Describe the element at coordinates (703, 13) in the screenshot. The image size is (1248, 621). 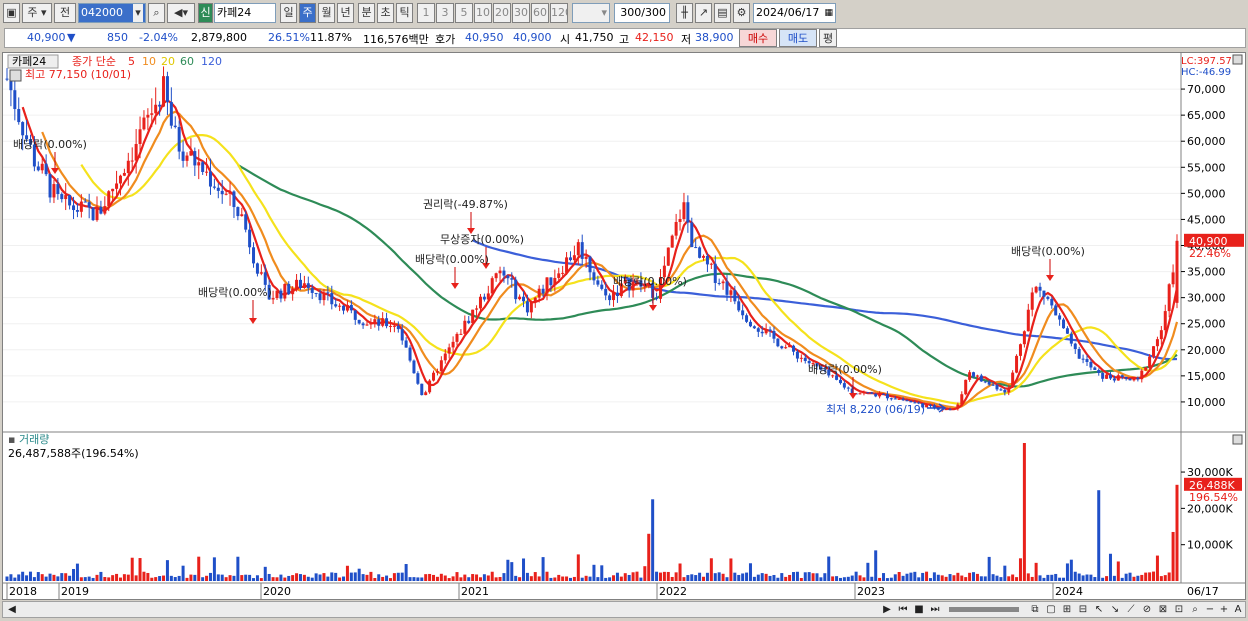
I see `draw-line-icon: ↗` at that location.